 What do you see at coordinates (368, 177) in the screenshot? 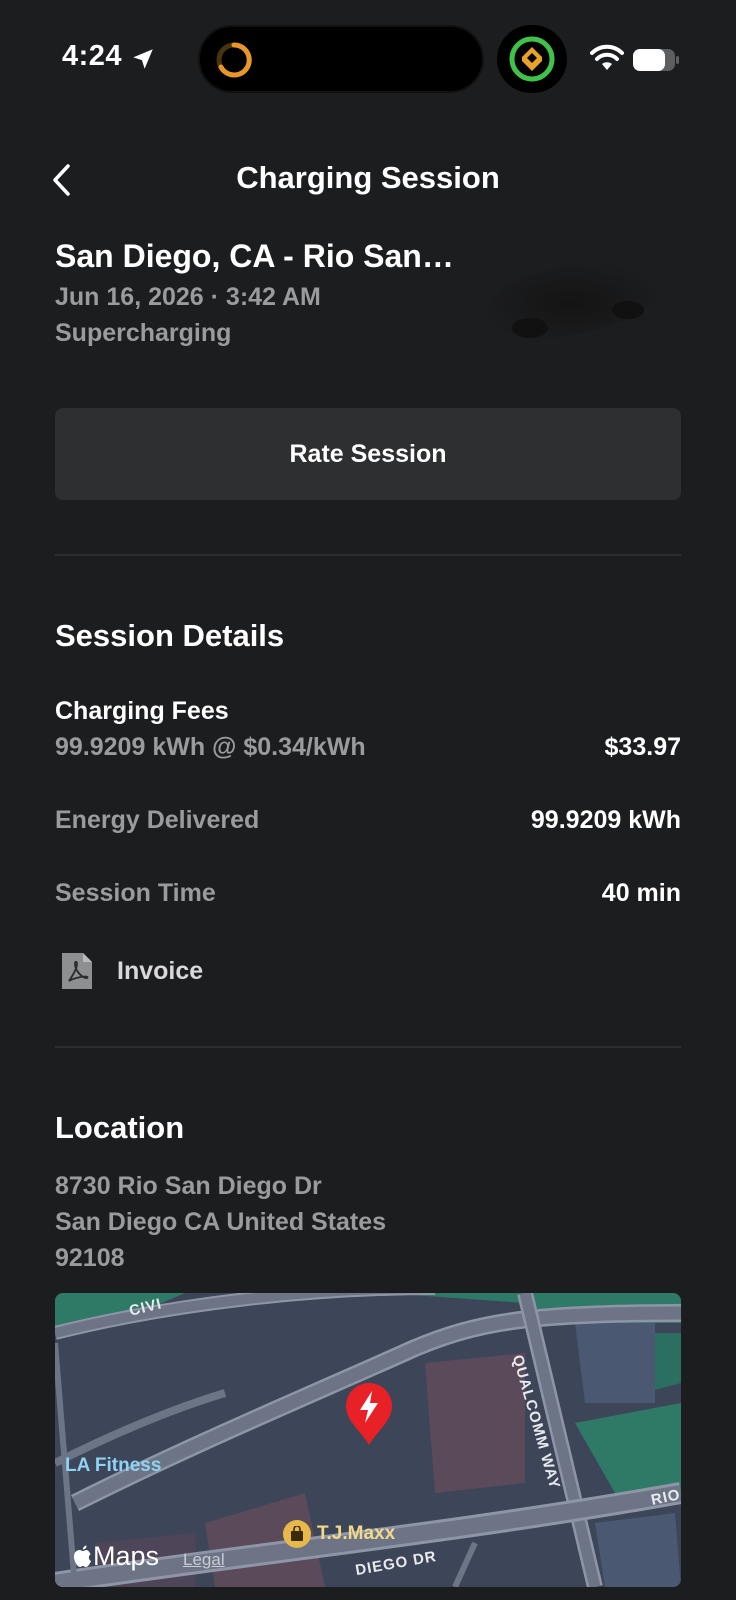
I see `page-title: Charging Session` at bounding box center [368, 177].